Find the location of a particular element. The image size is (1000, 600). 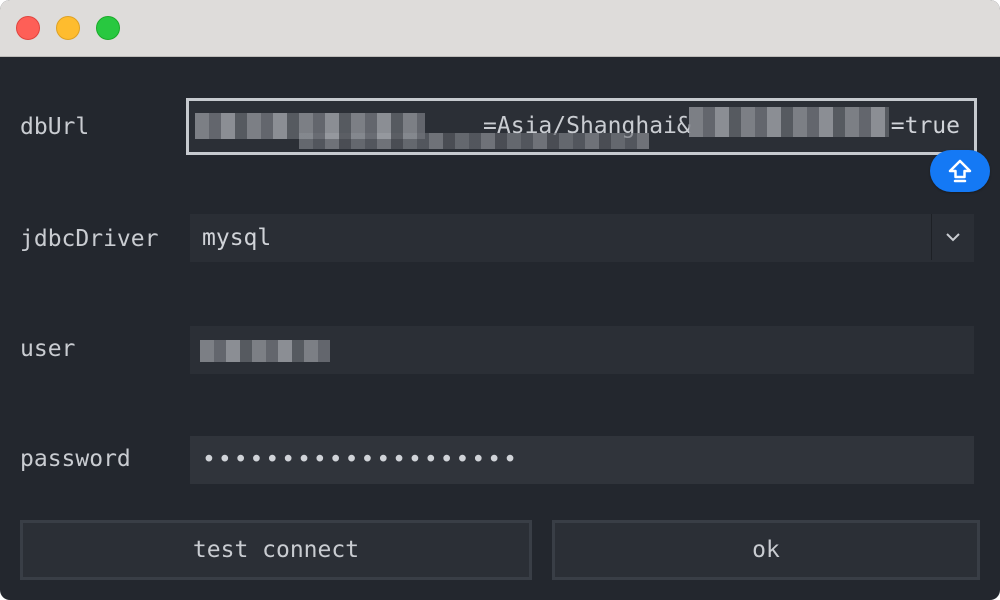

title-bar is located at coordinates (500, 28).